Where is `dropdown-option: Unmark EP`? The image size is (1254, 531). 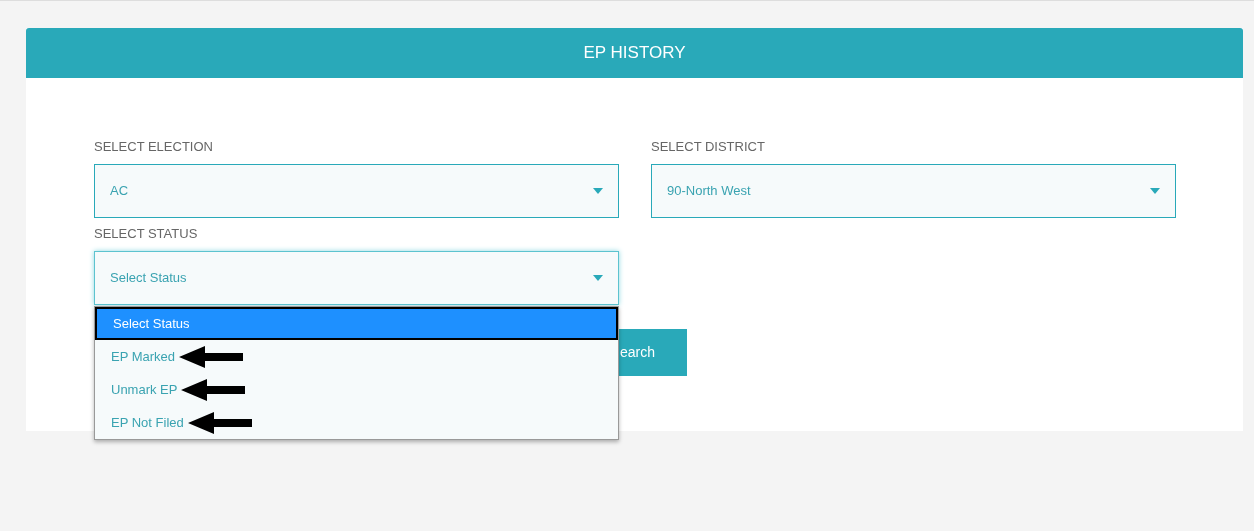 dropdown-option: Unmark EP is located at coordinates (136, 389).